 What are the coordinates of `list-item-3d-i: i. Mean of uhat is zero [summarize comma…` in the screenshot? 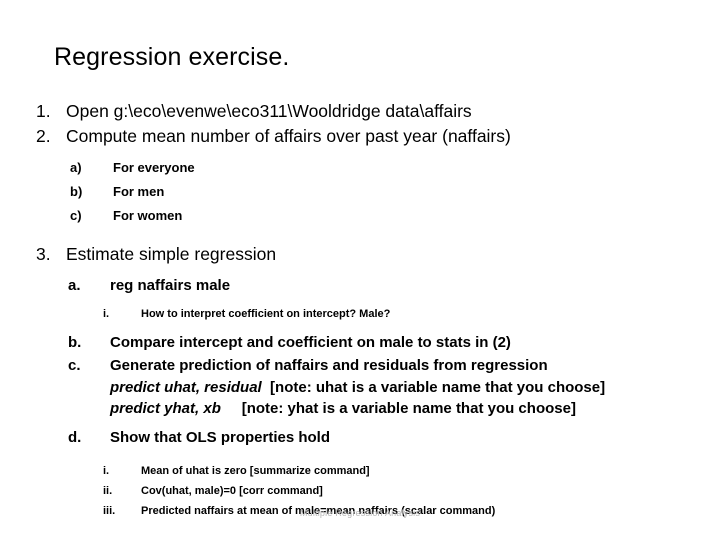 It's located at (360, 471).